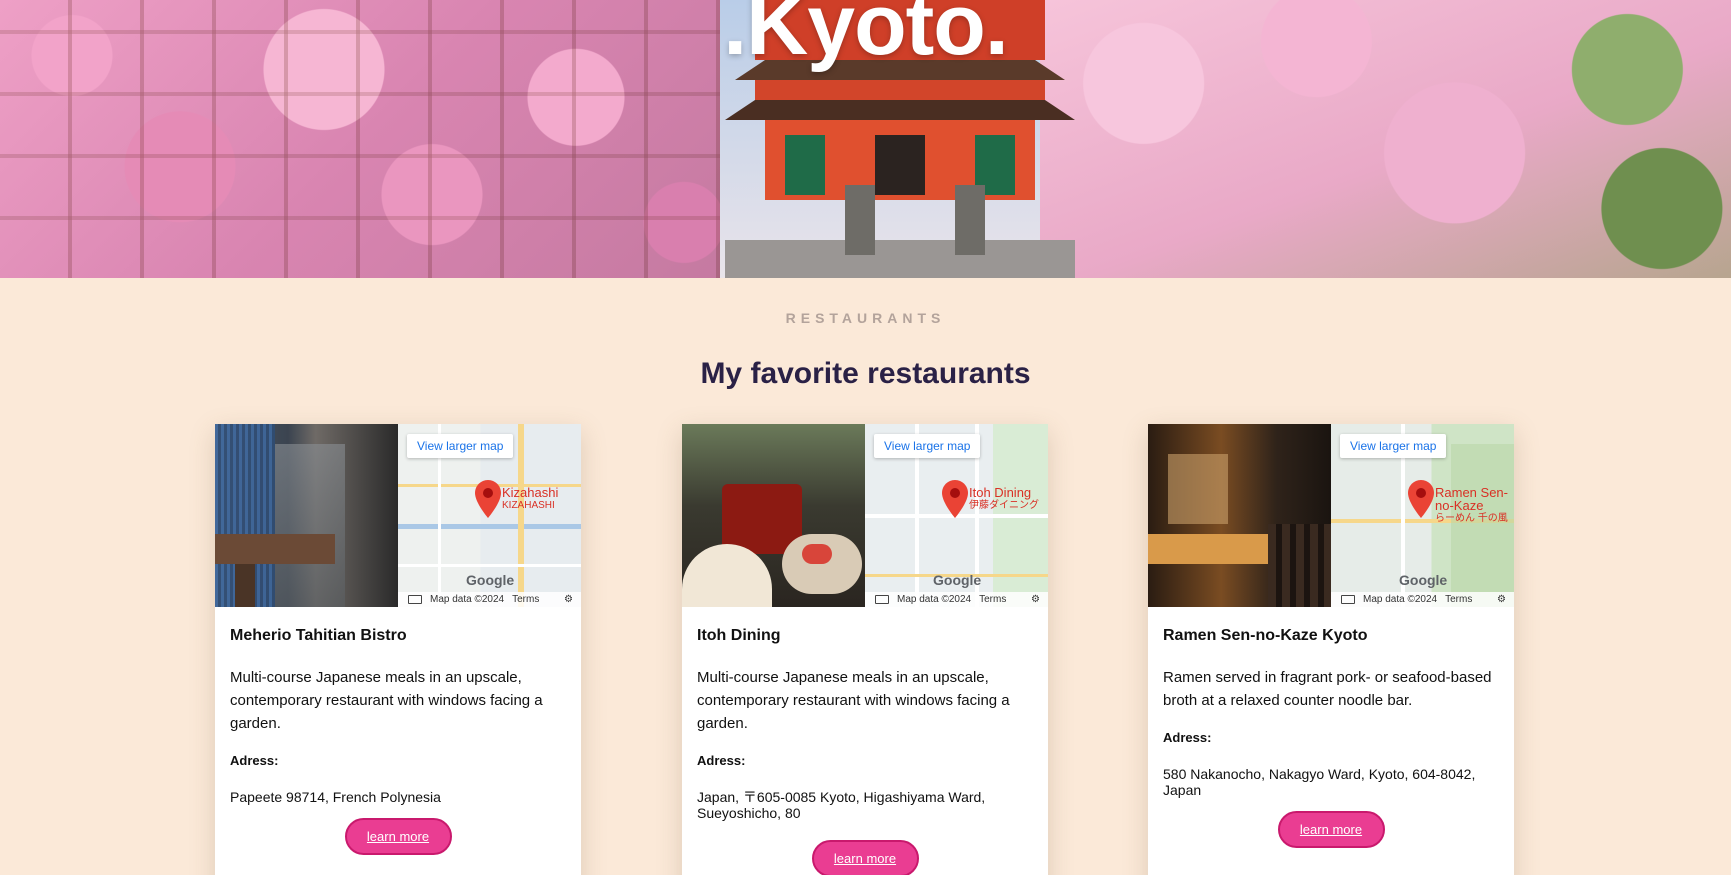 This screenshot has width=1731, height=875. Describe the element at coordinates (318, 635) in the screenshot. I see `restaurant-name: Meherio Tahitian Bistro` at that location.